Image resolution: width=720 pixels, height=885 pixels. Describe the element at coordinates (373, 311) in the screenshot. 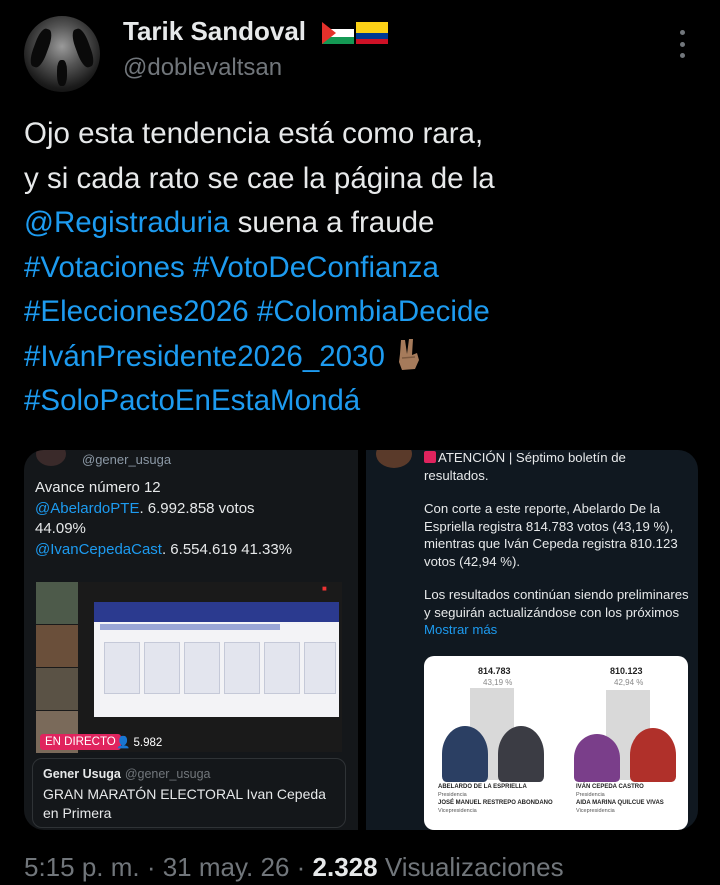

I see `hashtag-link: #ColombiaDecide` at that location.